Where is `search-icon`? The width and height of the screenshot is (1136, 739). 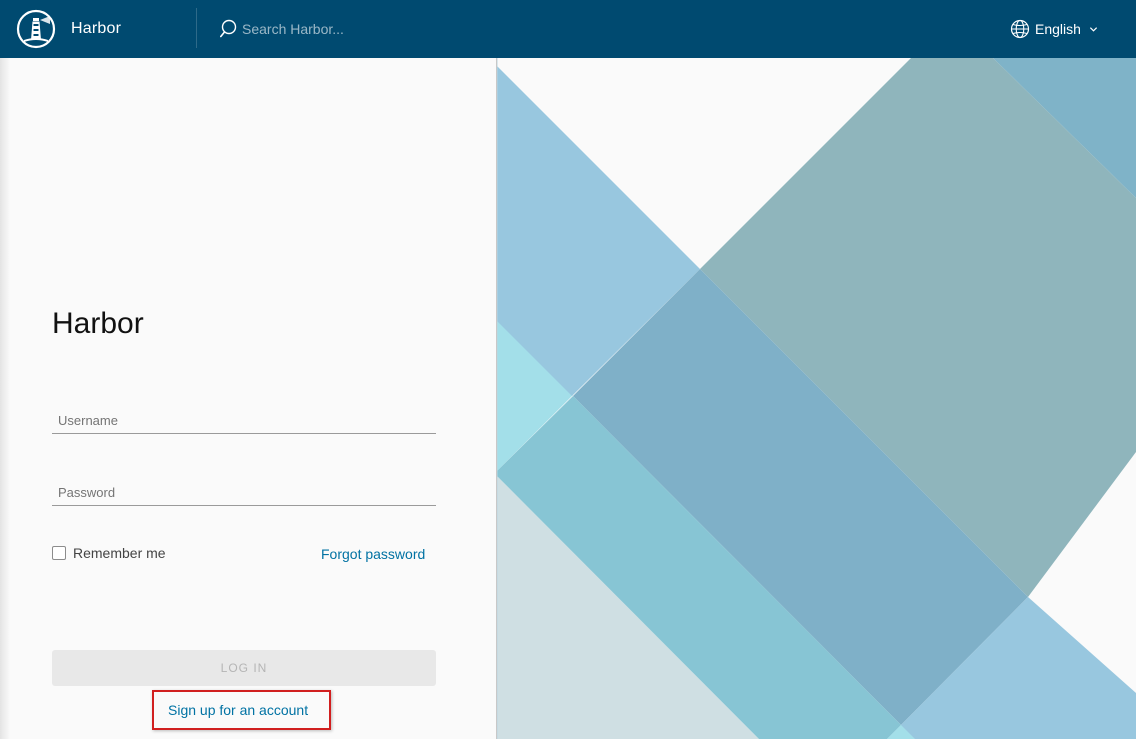 search-icon is located at coordinates (228, 28).